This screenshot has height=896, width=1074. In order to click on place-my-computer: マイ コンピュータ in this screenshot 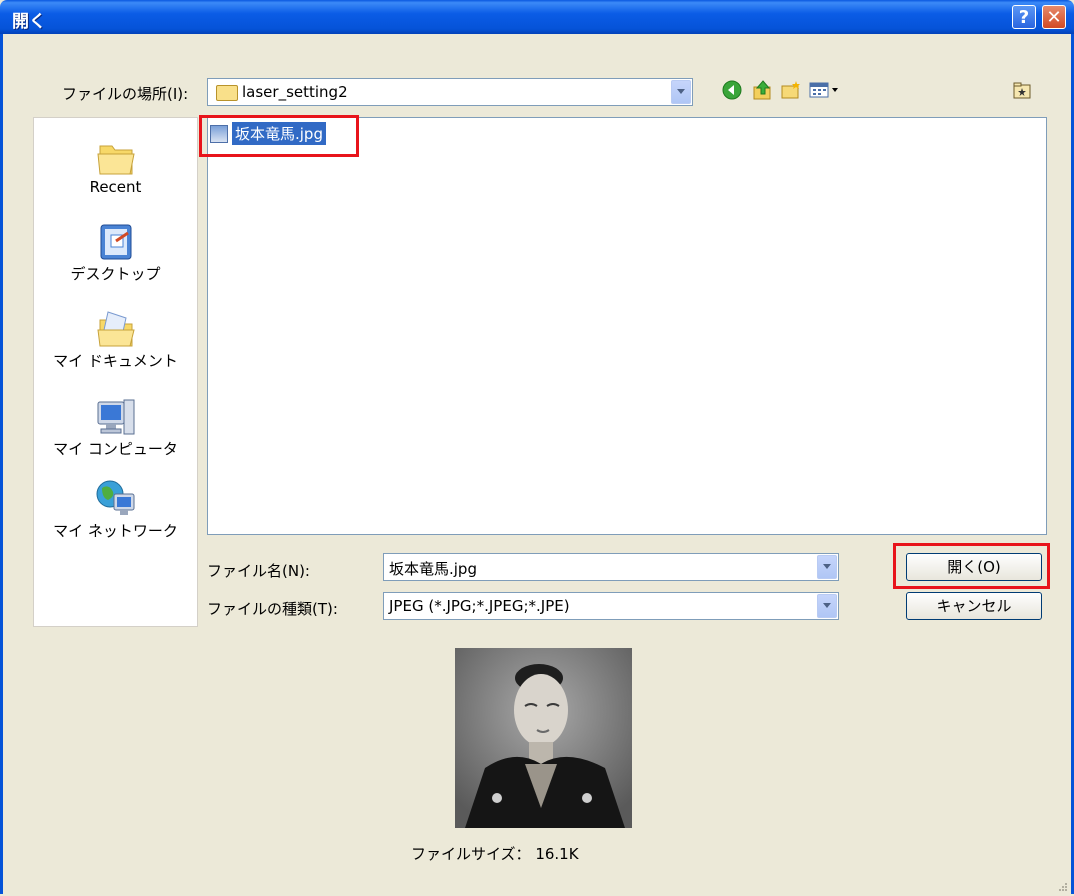, I will do `click(115, 427)`.